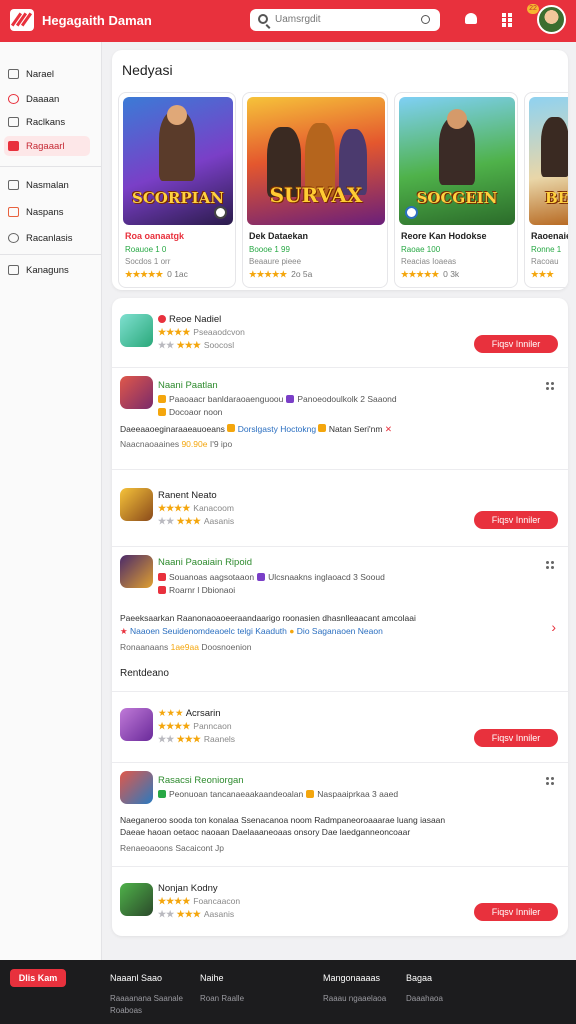  Describe the element at coordinates (49, 238) in the screenshot. I see `sidebar-item-label: Racanlasis` at that location.